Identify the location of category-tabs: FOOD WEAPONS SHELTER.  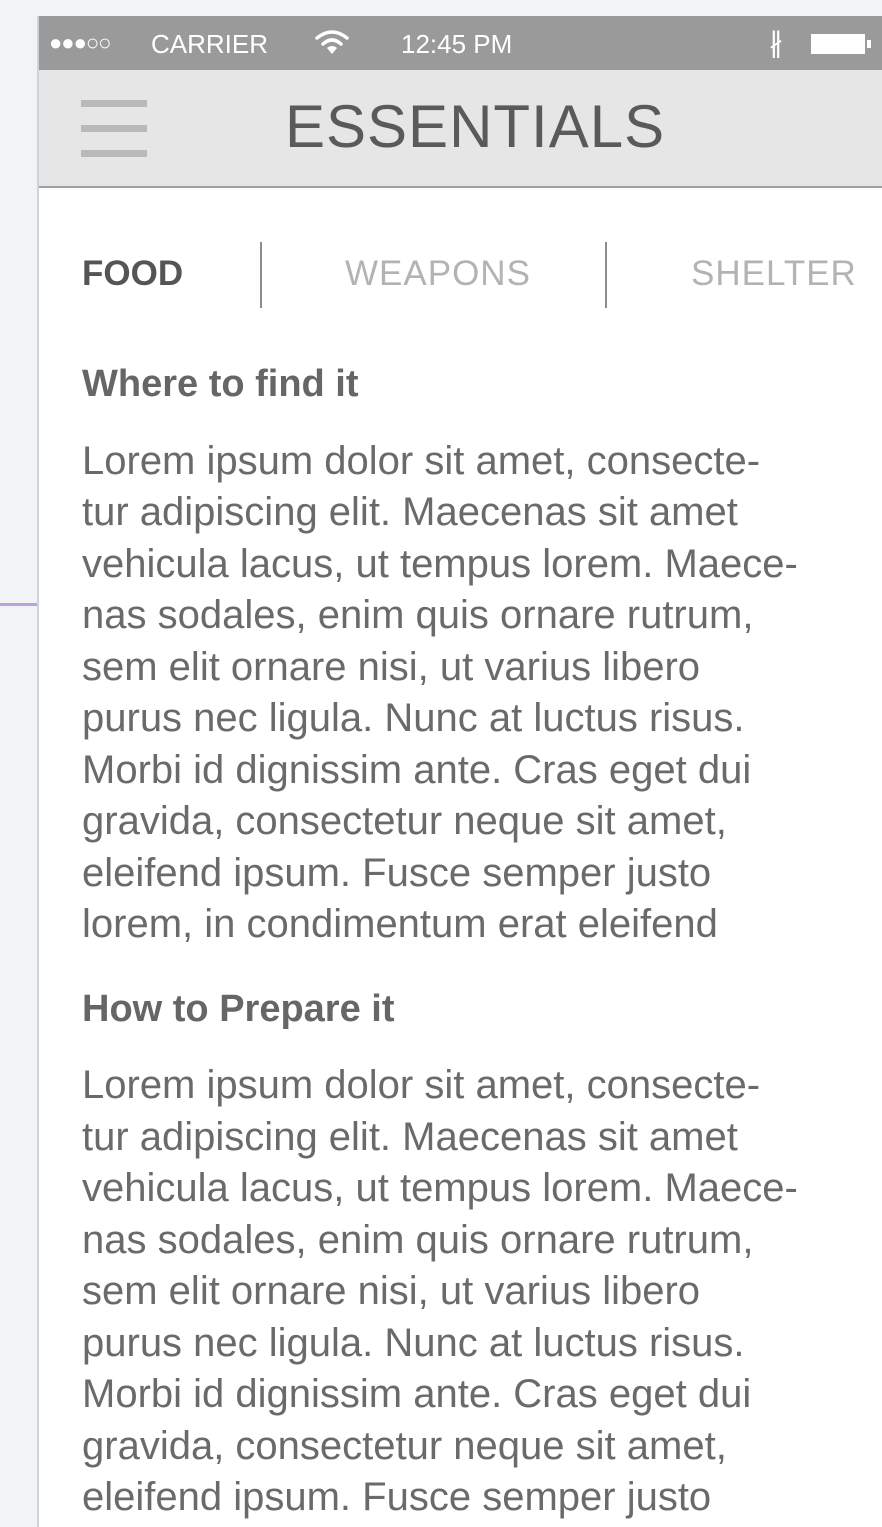
(460, 275).